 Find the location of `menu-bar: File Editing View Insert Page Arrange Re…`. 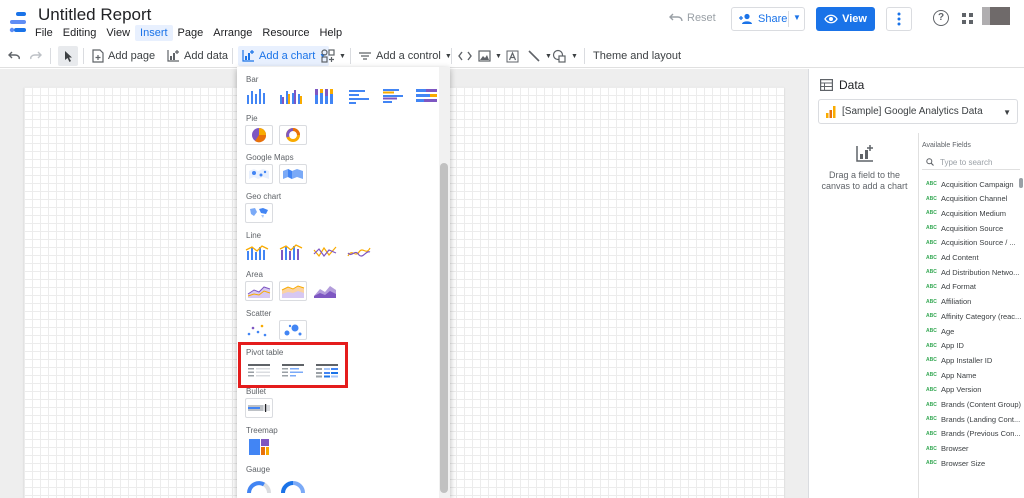

menu-bar: File Editing View Insert Page Arrange Re… is located at coordinates (188, 33).